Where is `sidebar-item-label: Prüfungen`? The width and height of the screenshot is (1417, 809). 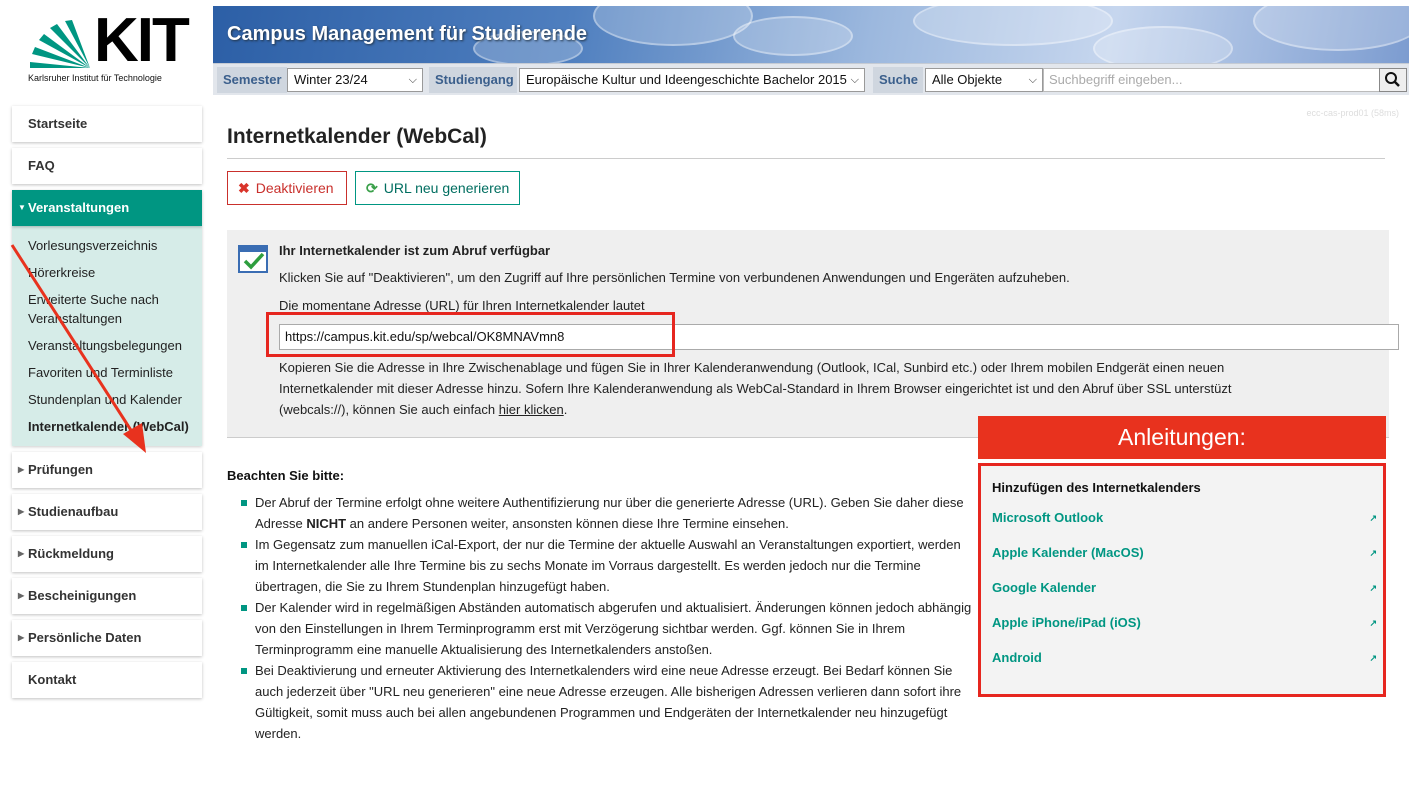 sidebar-item-label: Prüfungen is located at coordinates (60, 469).